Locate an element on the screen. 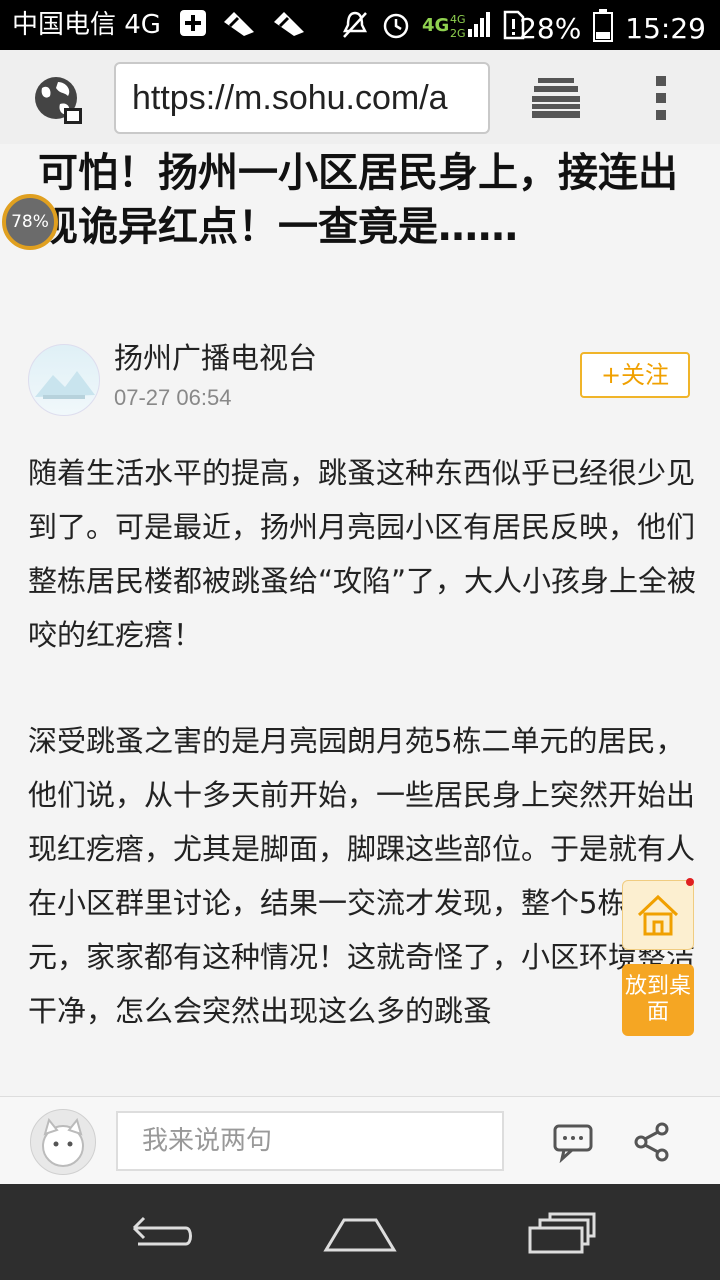 The width and height of the screenshot is (720, 1280). add-notification-icon is located at coordinates (193, 25).